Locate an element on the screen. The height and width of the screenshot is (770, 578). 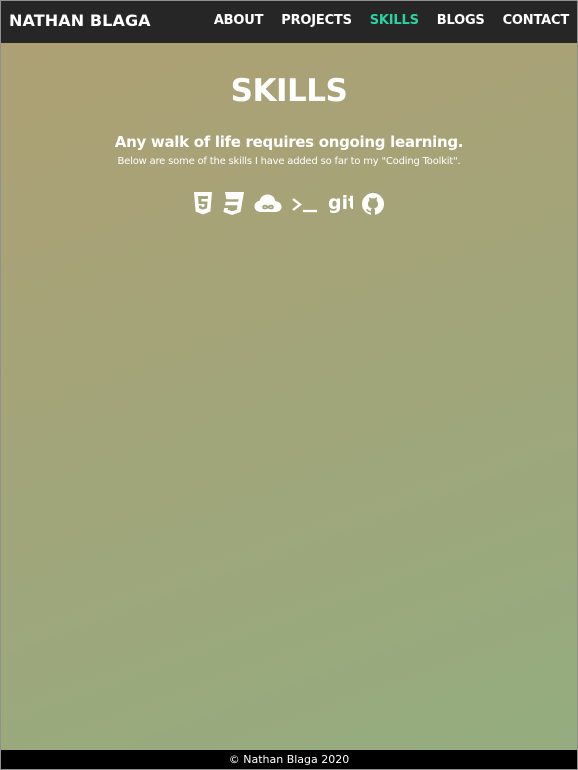
git-logo-text: git is located at coordinates (340, 203).